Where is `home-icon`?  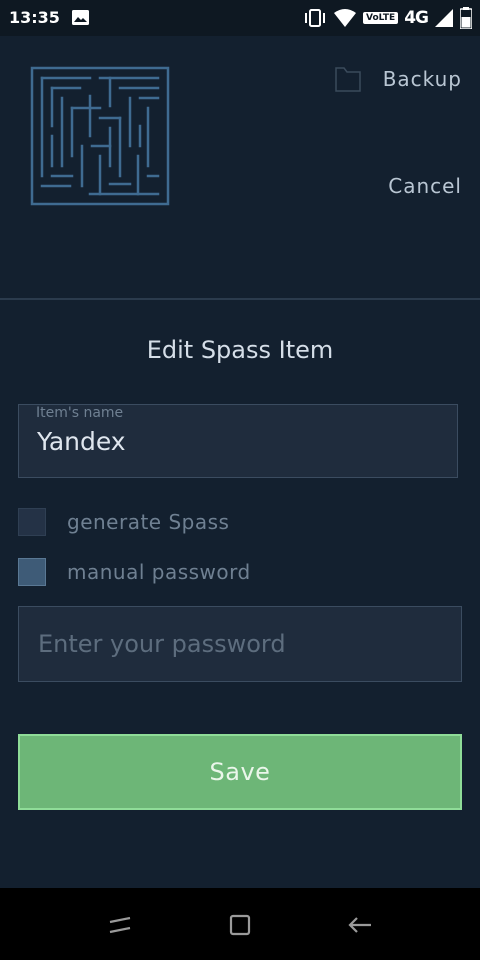 home-icon is located at coordinates (240, 925).